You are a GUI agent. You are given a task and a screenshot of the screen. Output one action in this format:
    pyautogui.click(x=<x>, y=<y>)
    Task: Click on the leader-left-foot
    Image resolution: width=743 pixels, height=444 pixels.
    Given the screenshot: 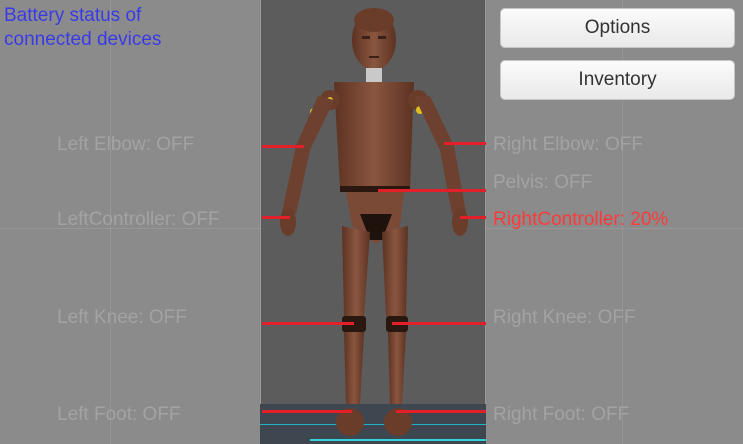 What is the action you would take?
    pyautogui.click(x=307, y=411)
    